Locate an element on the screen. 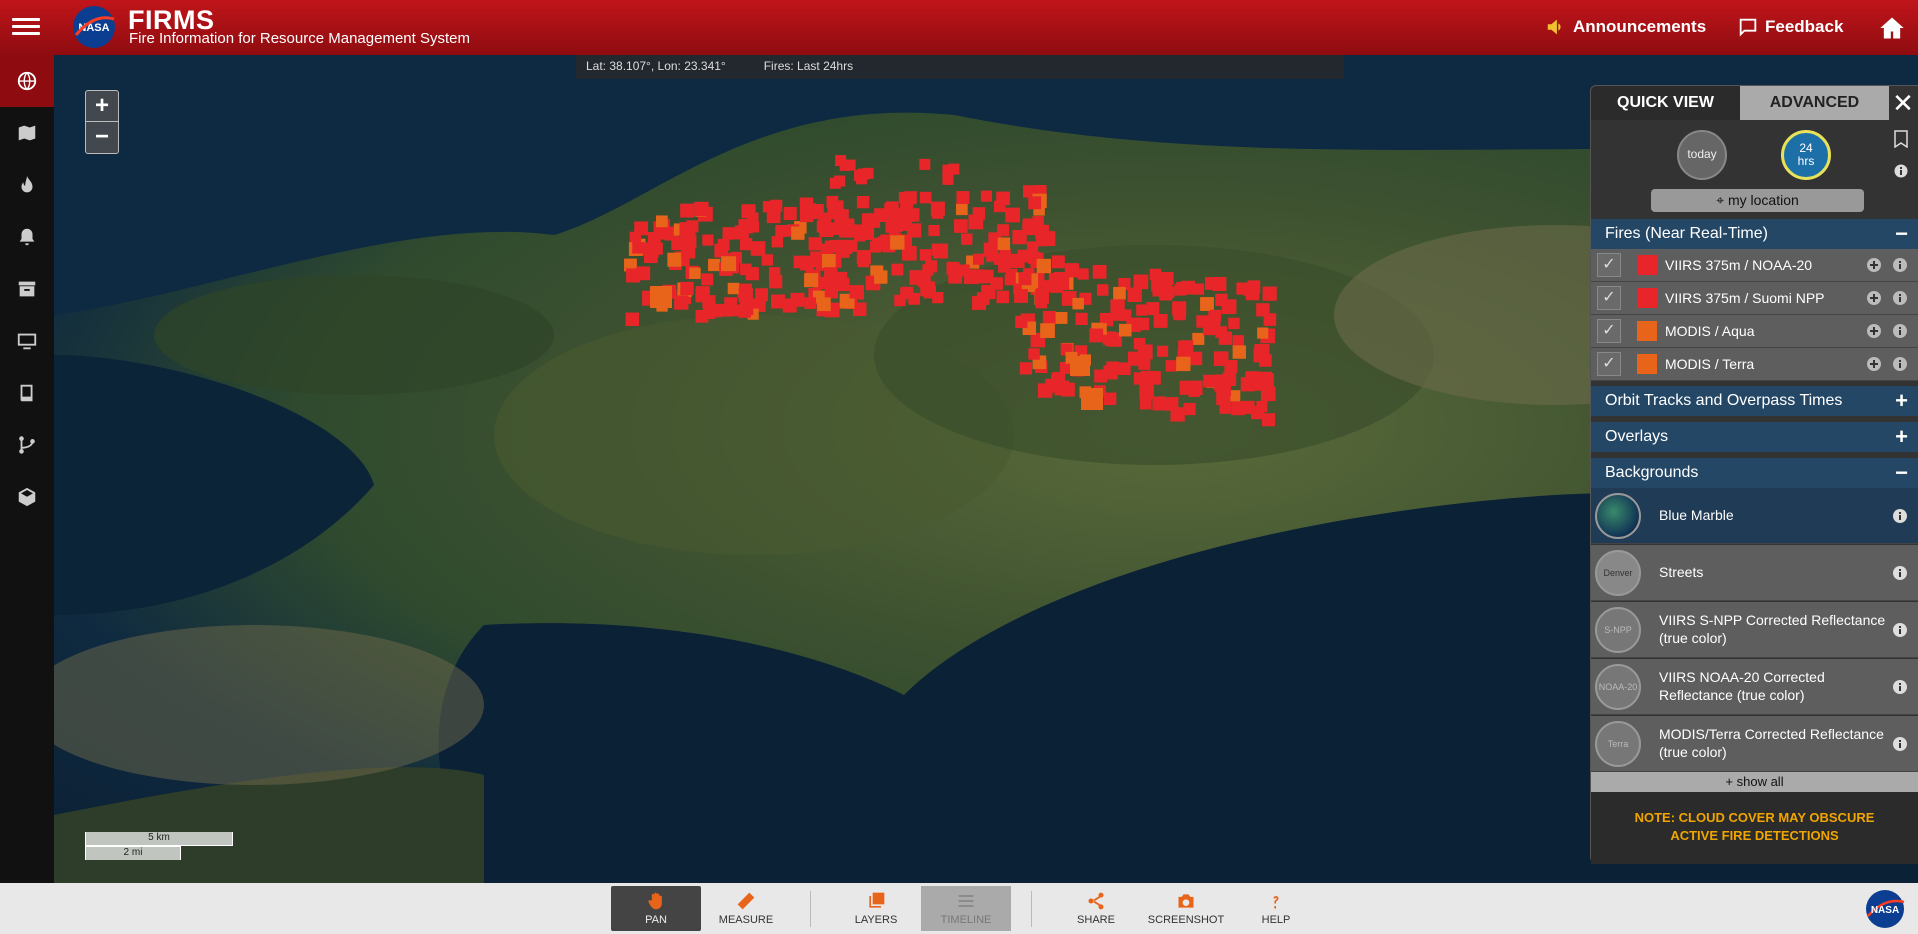 This screenshot has height=934, width=1918. sidebar-item-archive is located at coordinates (27, 289).